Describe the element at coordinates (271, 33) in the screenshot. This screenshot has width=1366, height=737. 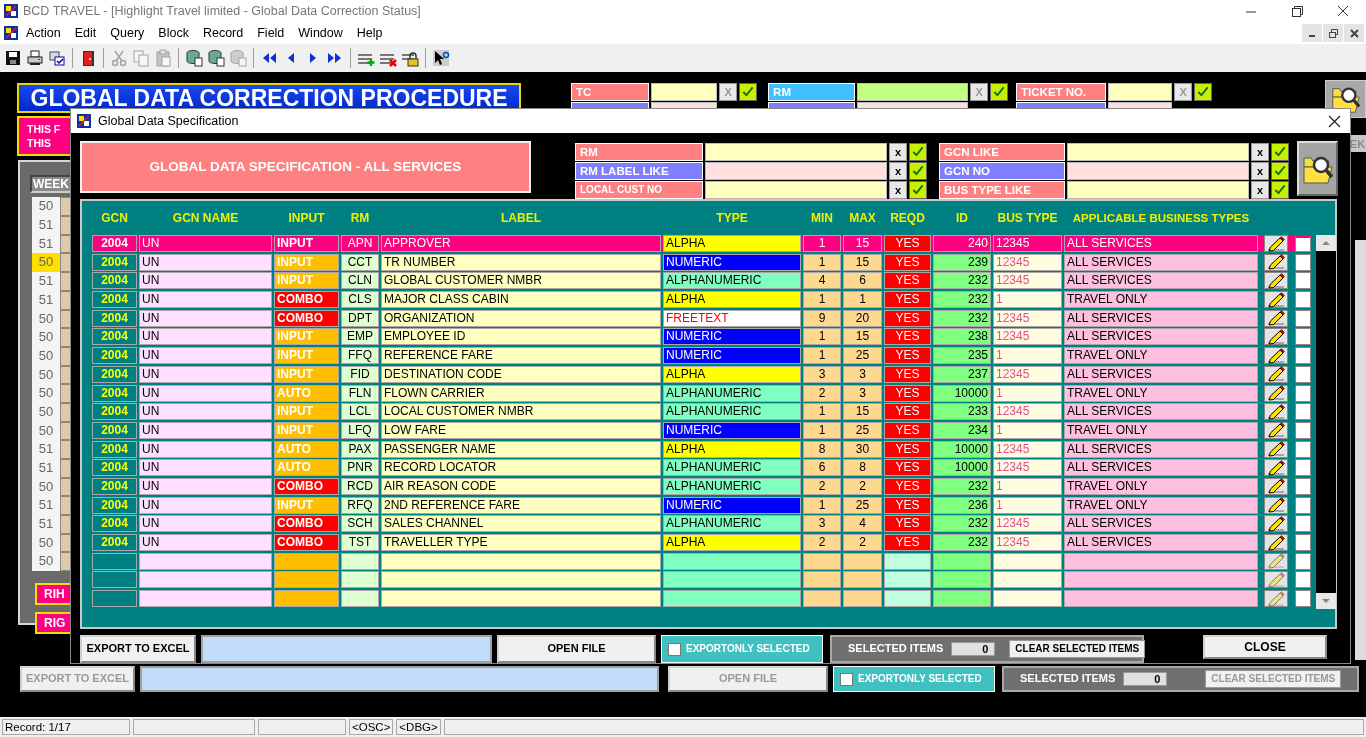
I see `menu-item: Field` at that location.